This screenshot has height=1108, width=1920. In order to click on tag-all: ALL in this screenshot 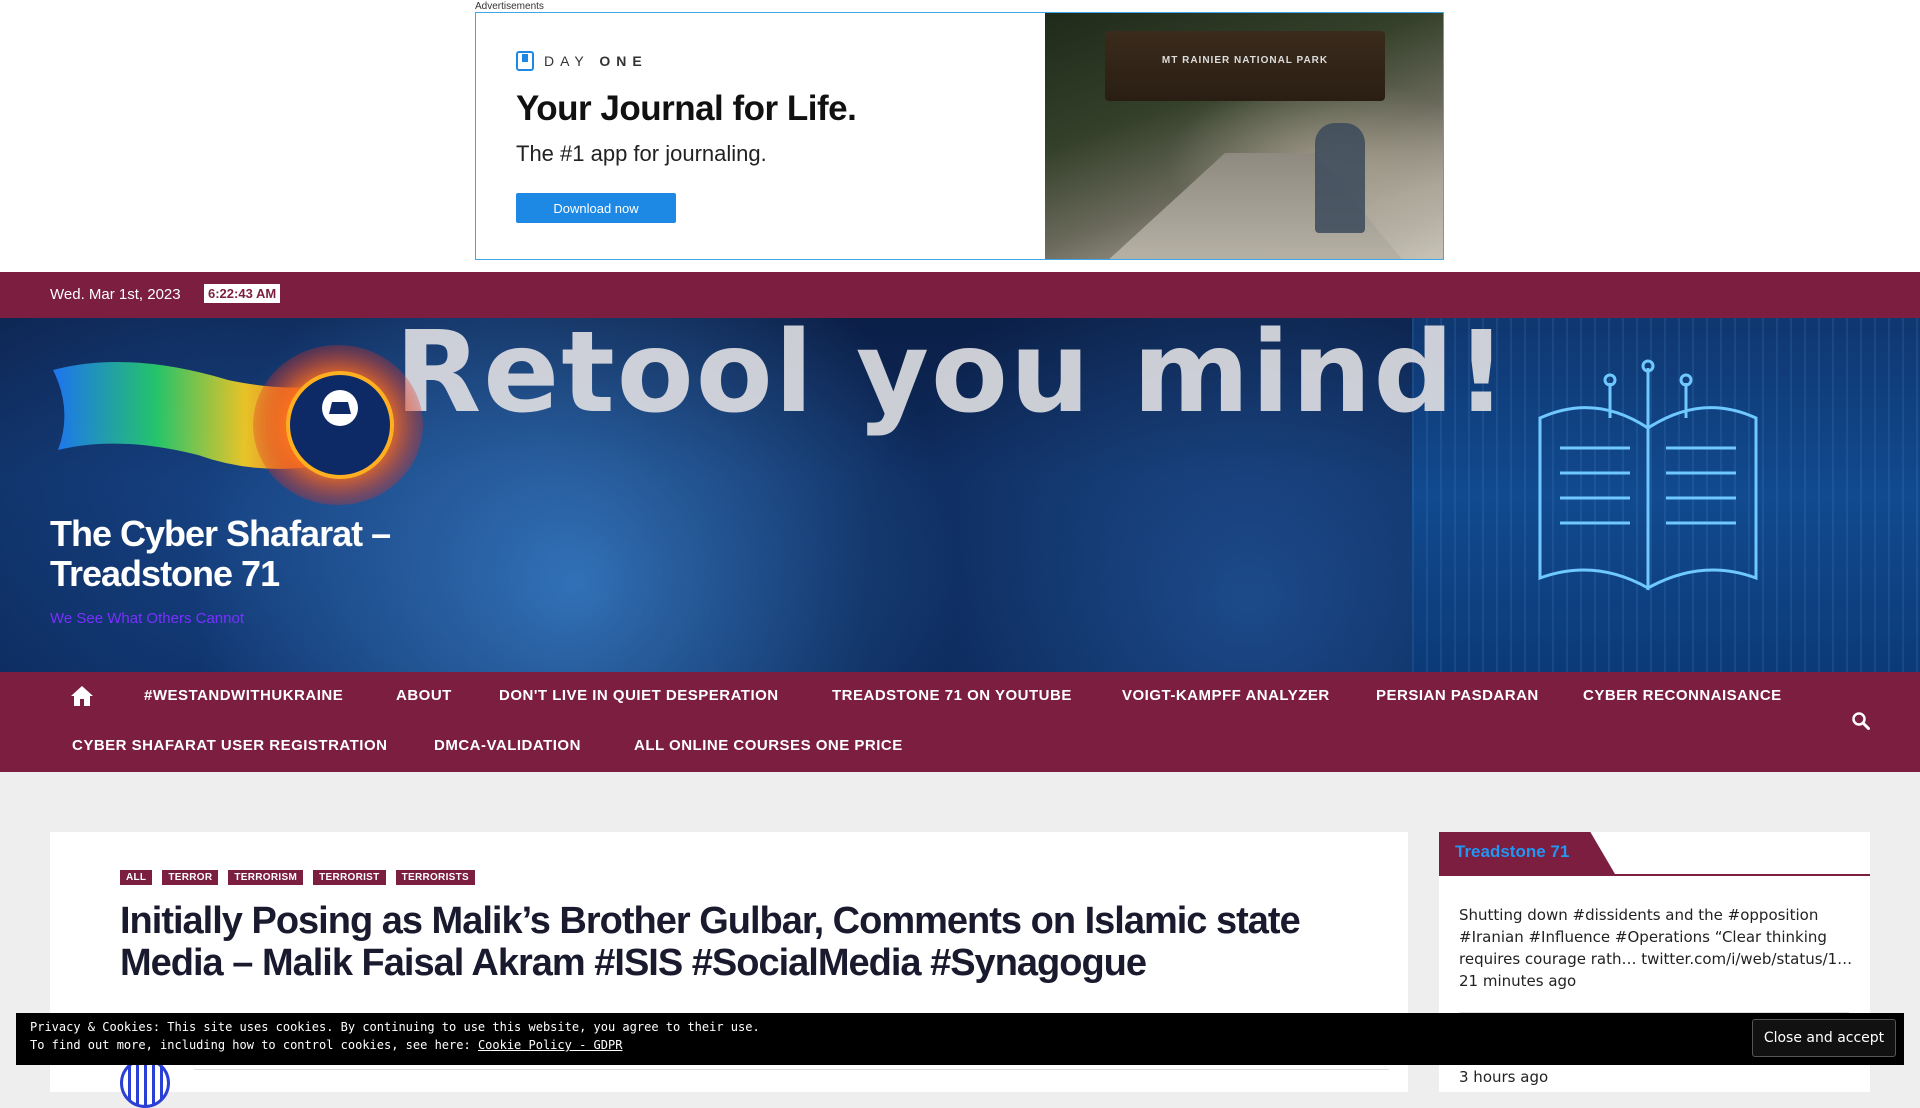, I will do `click(136, 877)`.